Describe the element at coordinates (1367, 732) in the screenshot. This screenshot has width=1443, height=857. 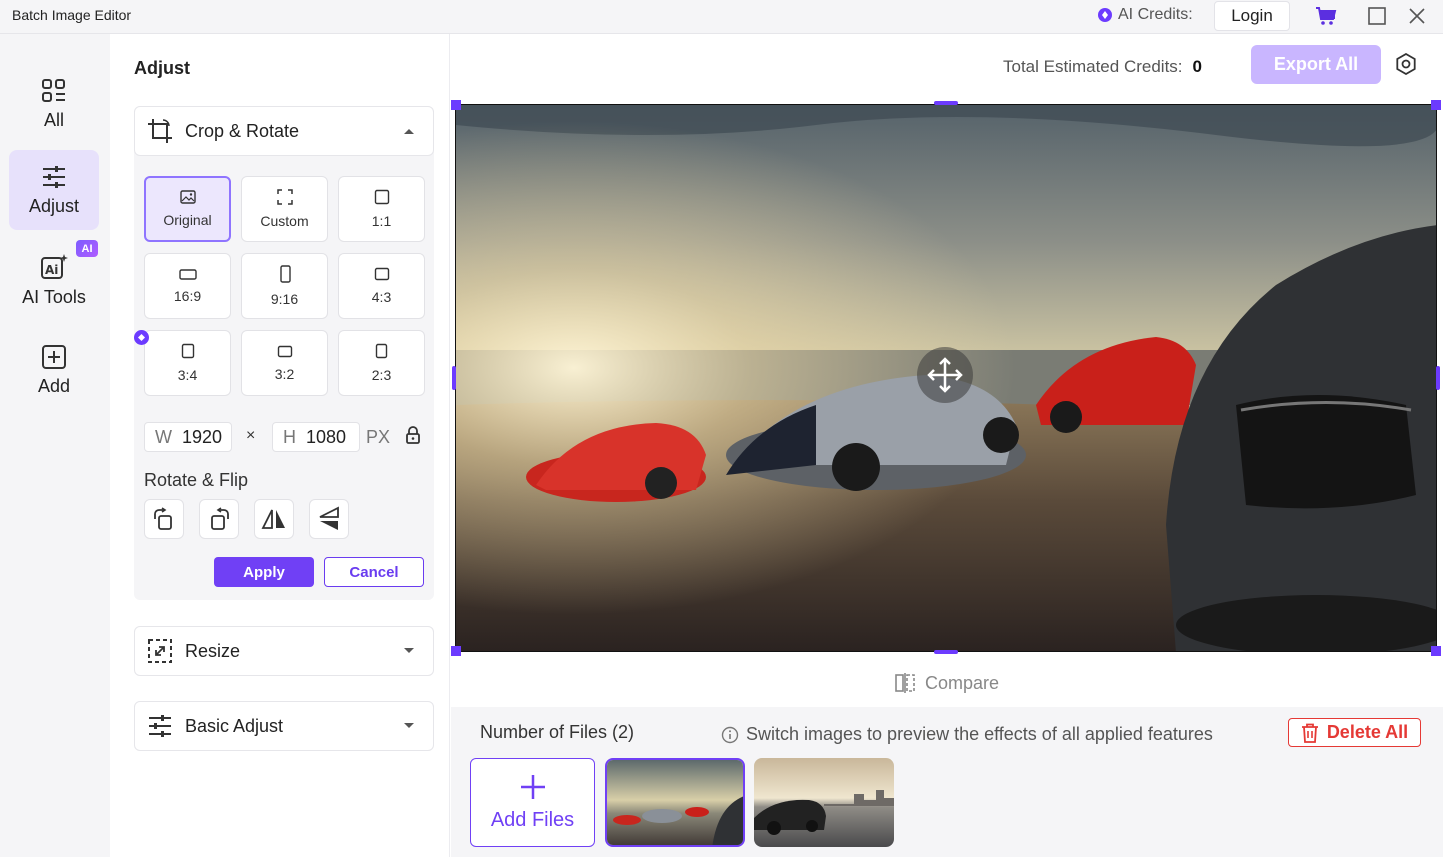
I see `delete-all-label: Delete All` at that location.